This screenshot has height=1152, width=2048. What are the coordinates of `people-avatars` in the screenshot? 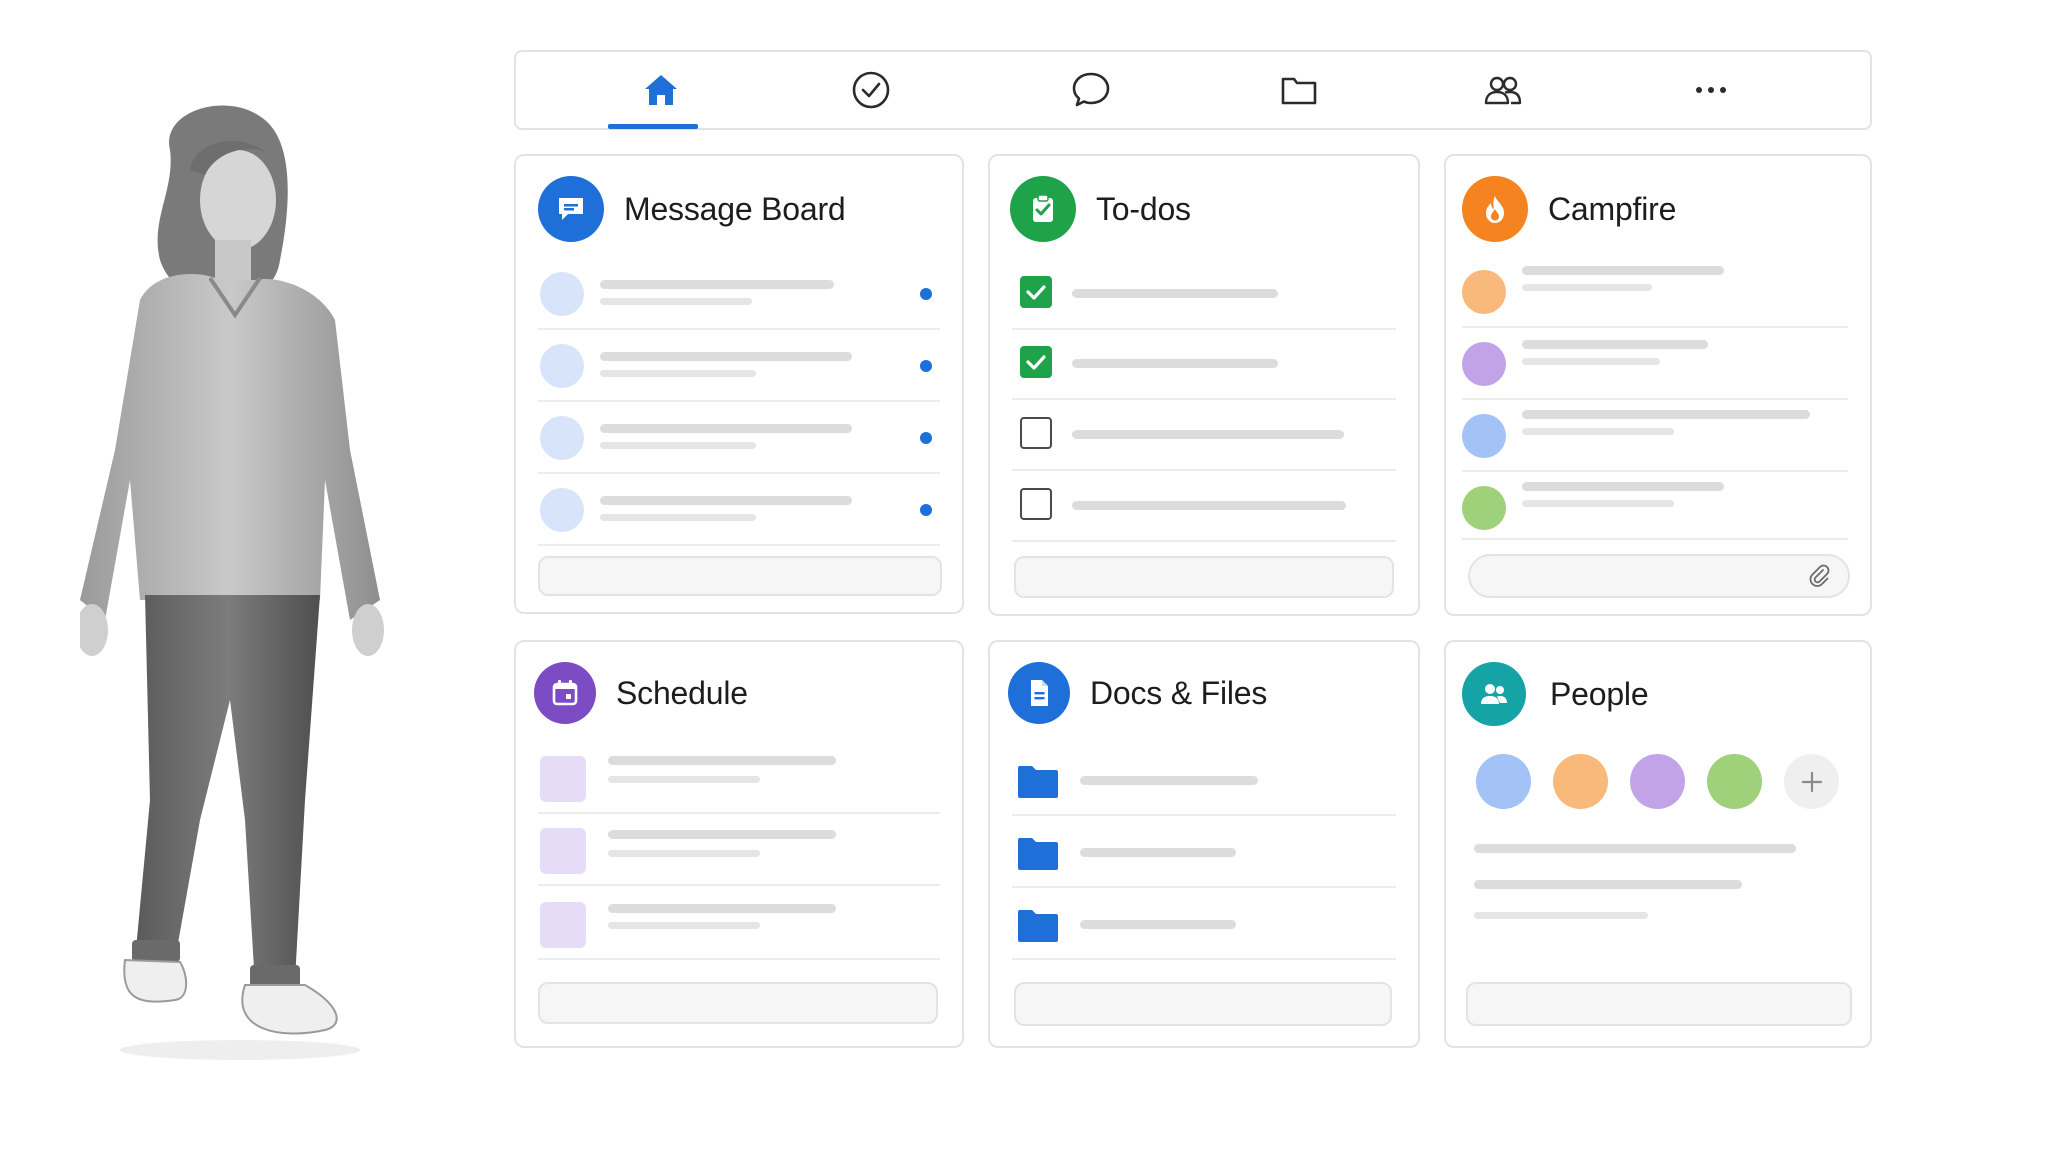 It's located at (1657, 781).